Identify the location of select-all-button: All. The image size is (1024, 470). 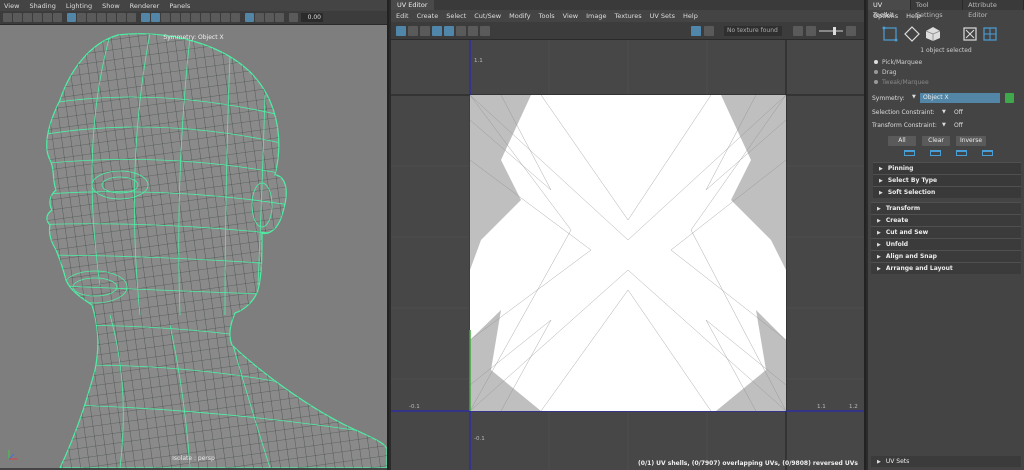
(902, 141).